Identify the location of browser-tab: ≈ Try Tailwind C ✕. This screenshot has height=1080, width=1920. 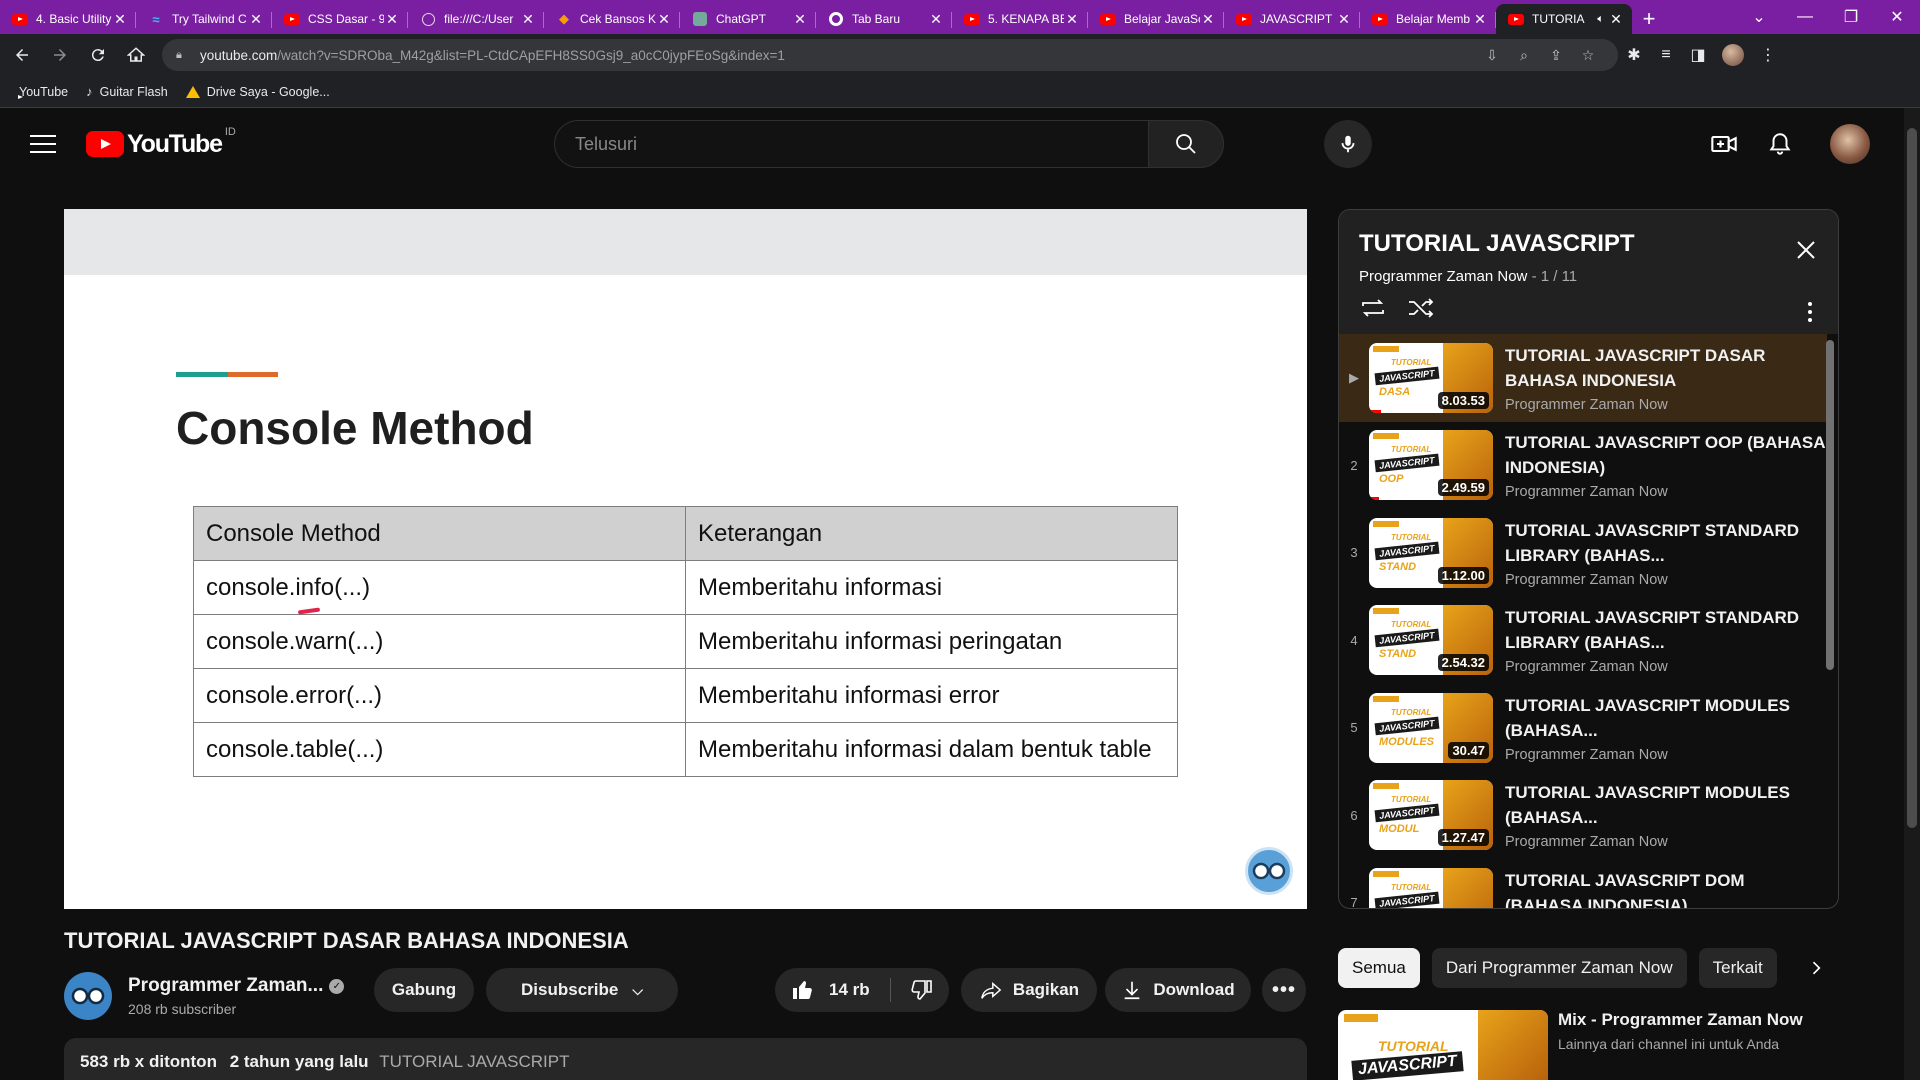
(204, 19).